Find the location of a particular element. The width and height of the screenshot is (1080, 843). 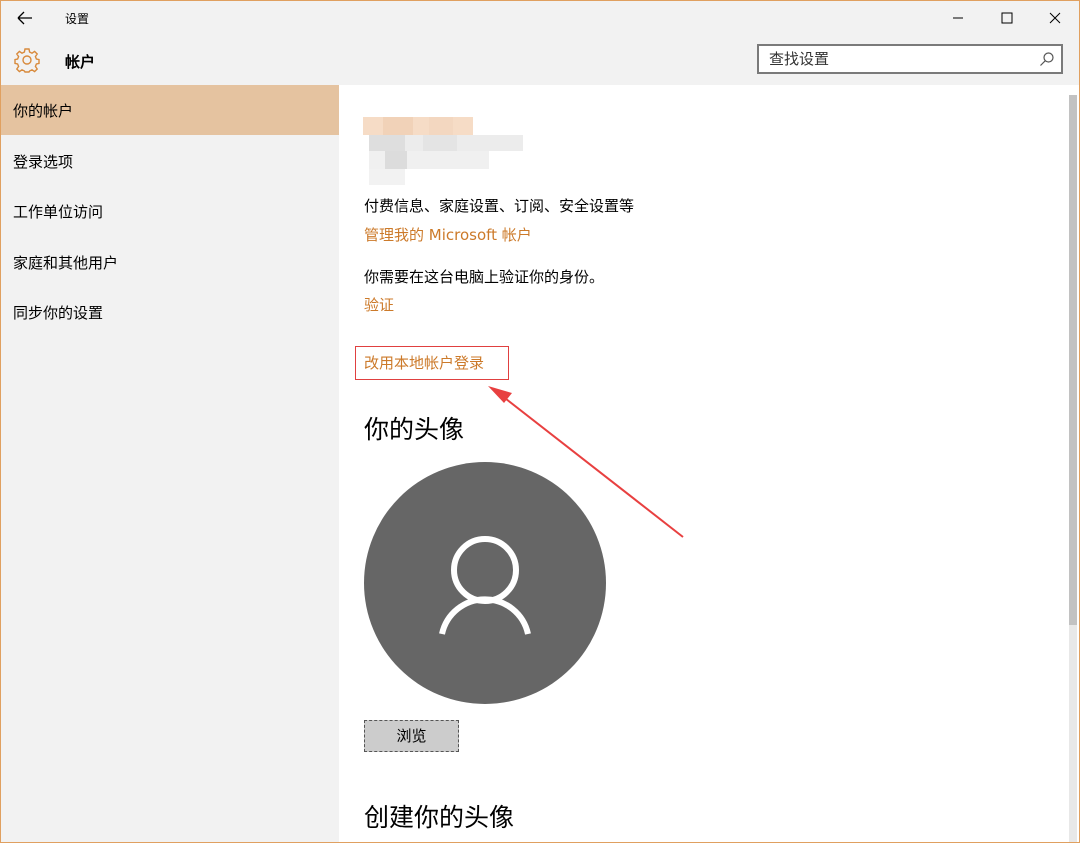

sidebar-item-your-account: 你的帐户 is located at coordinates (170, 110).